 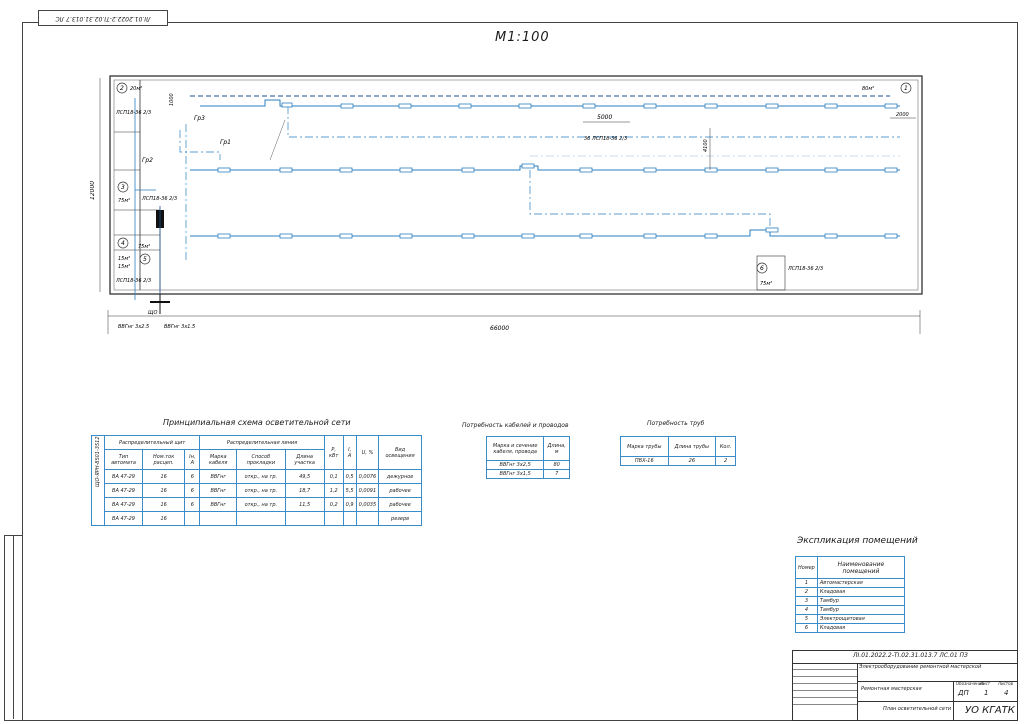 What do you see at coordinates (122, 88) in the screenshot?
I see `room-label-2: 2` at bounding box center [122, 88].